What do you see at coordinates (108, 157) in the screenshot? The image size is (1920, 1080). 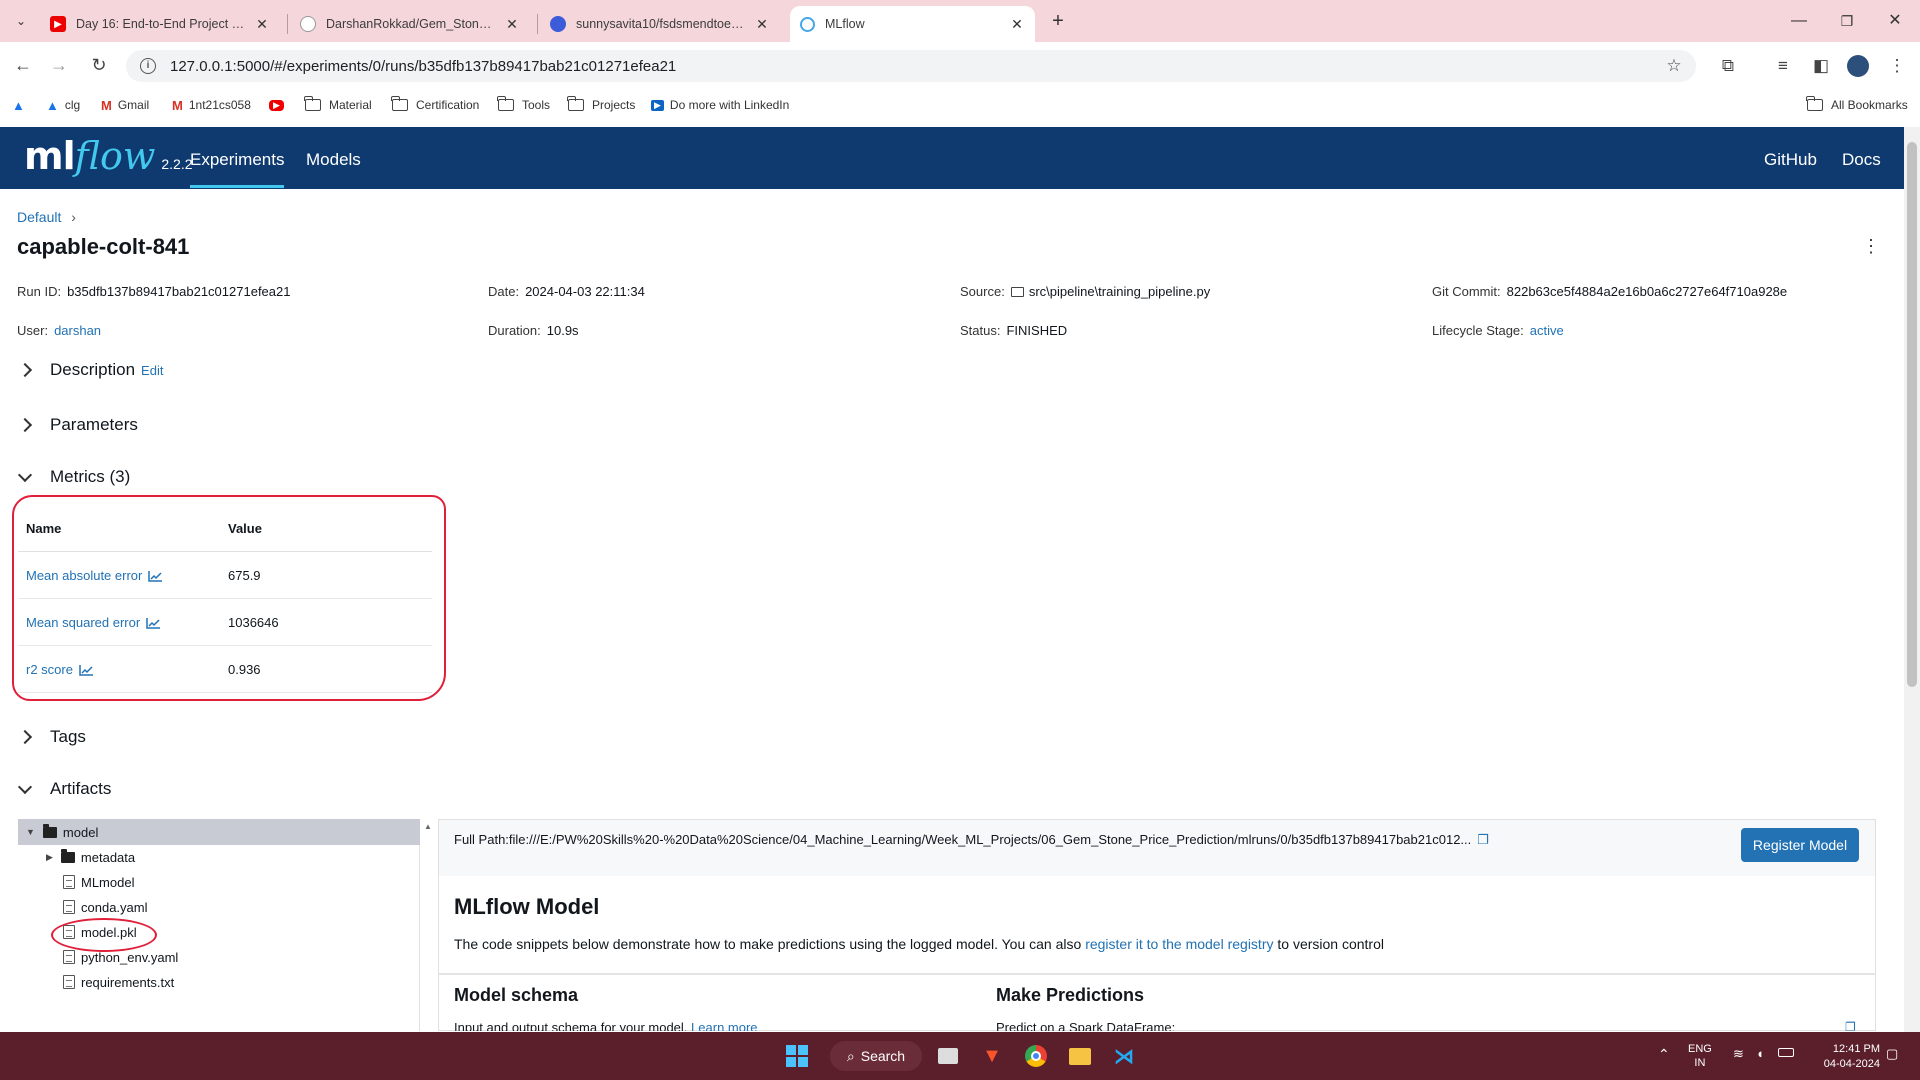 I see `mlflow-logo: ml flow 2.2.2` at bounding box center [108, 157].